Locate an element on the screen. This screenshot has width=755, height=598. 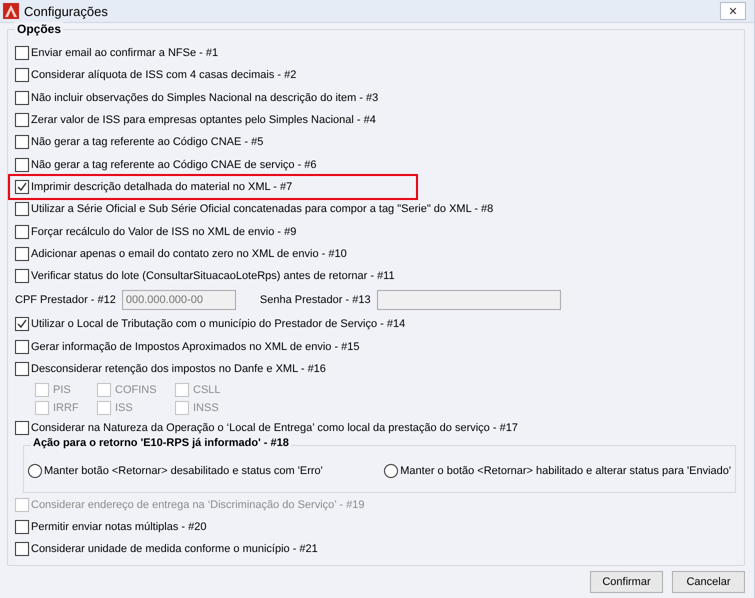
close-button: ✕ is located at coordinates (733, 11).